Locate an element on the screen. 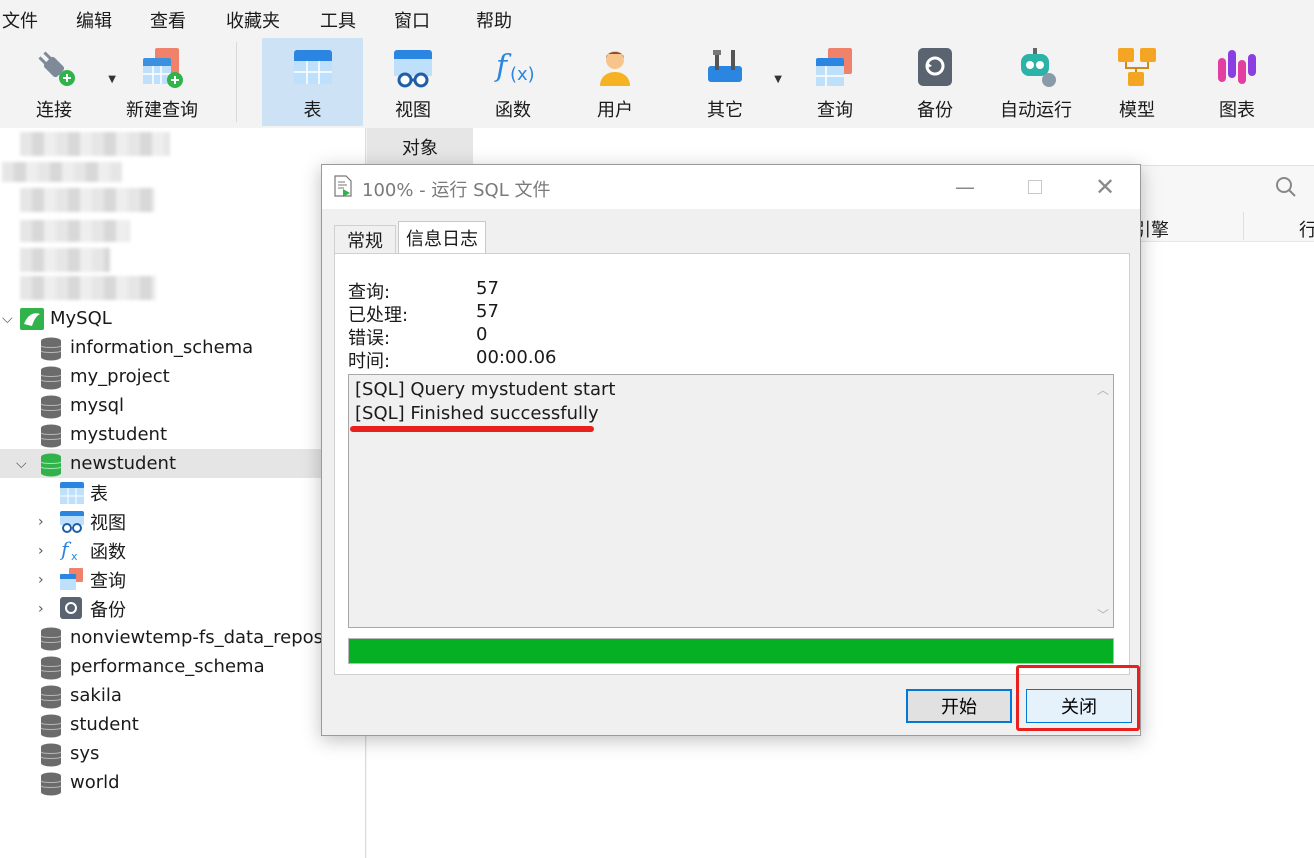 The height and width of the screenshot is (858, 1314). function-icon: fx is located at coordinates (71, 552).